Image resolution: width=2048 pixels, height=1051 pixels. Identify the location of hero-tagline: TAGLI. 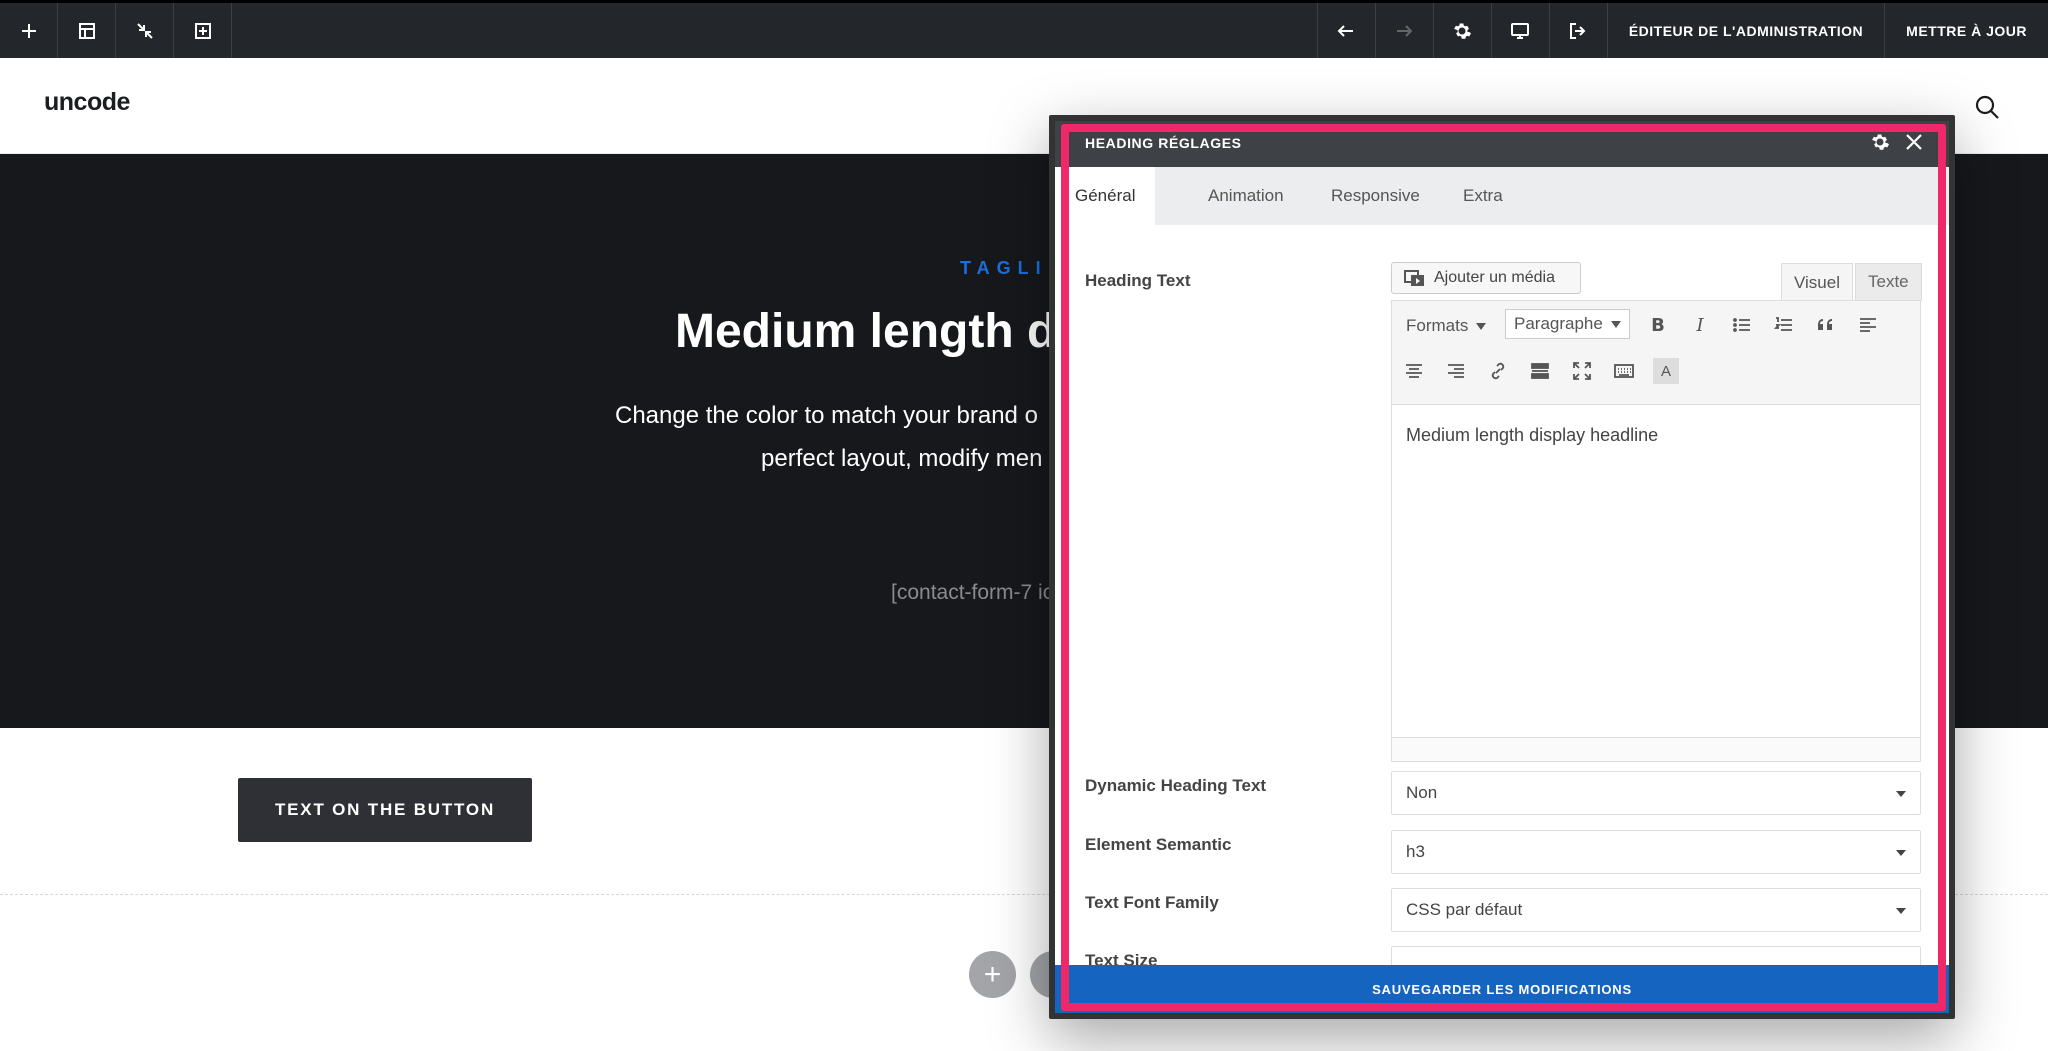
(1004, 268).